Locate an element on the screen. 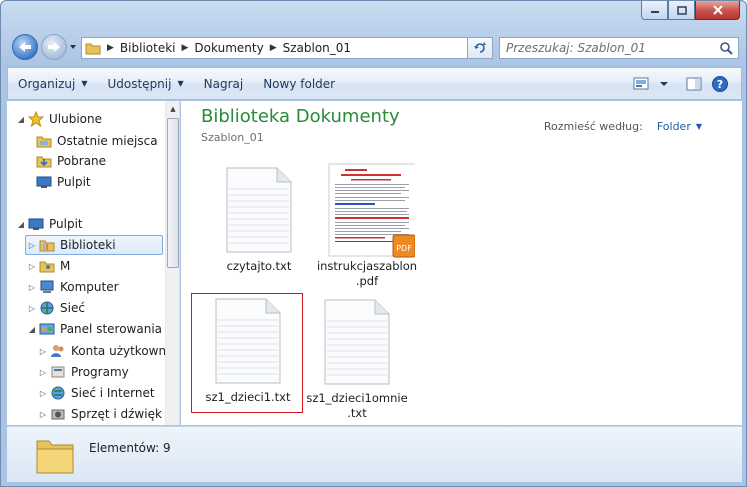 This screenshot has width=747, height=487. forward-button is located at coordinates (54, 47).